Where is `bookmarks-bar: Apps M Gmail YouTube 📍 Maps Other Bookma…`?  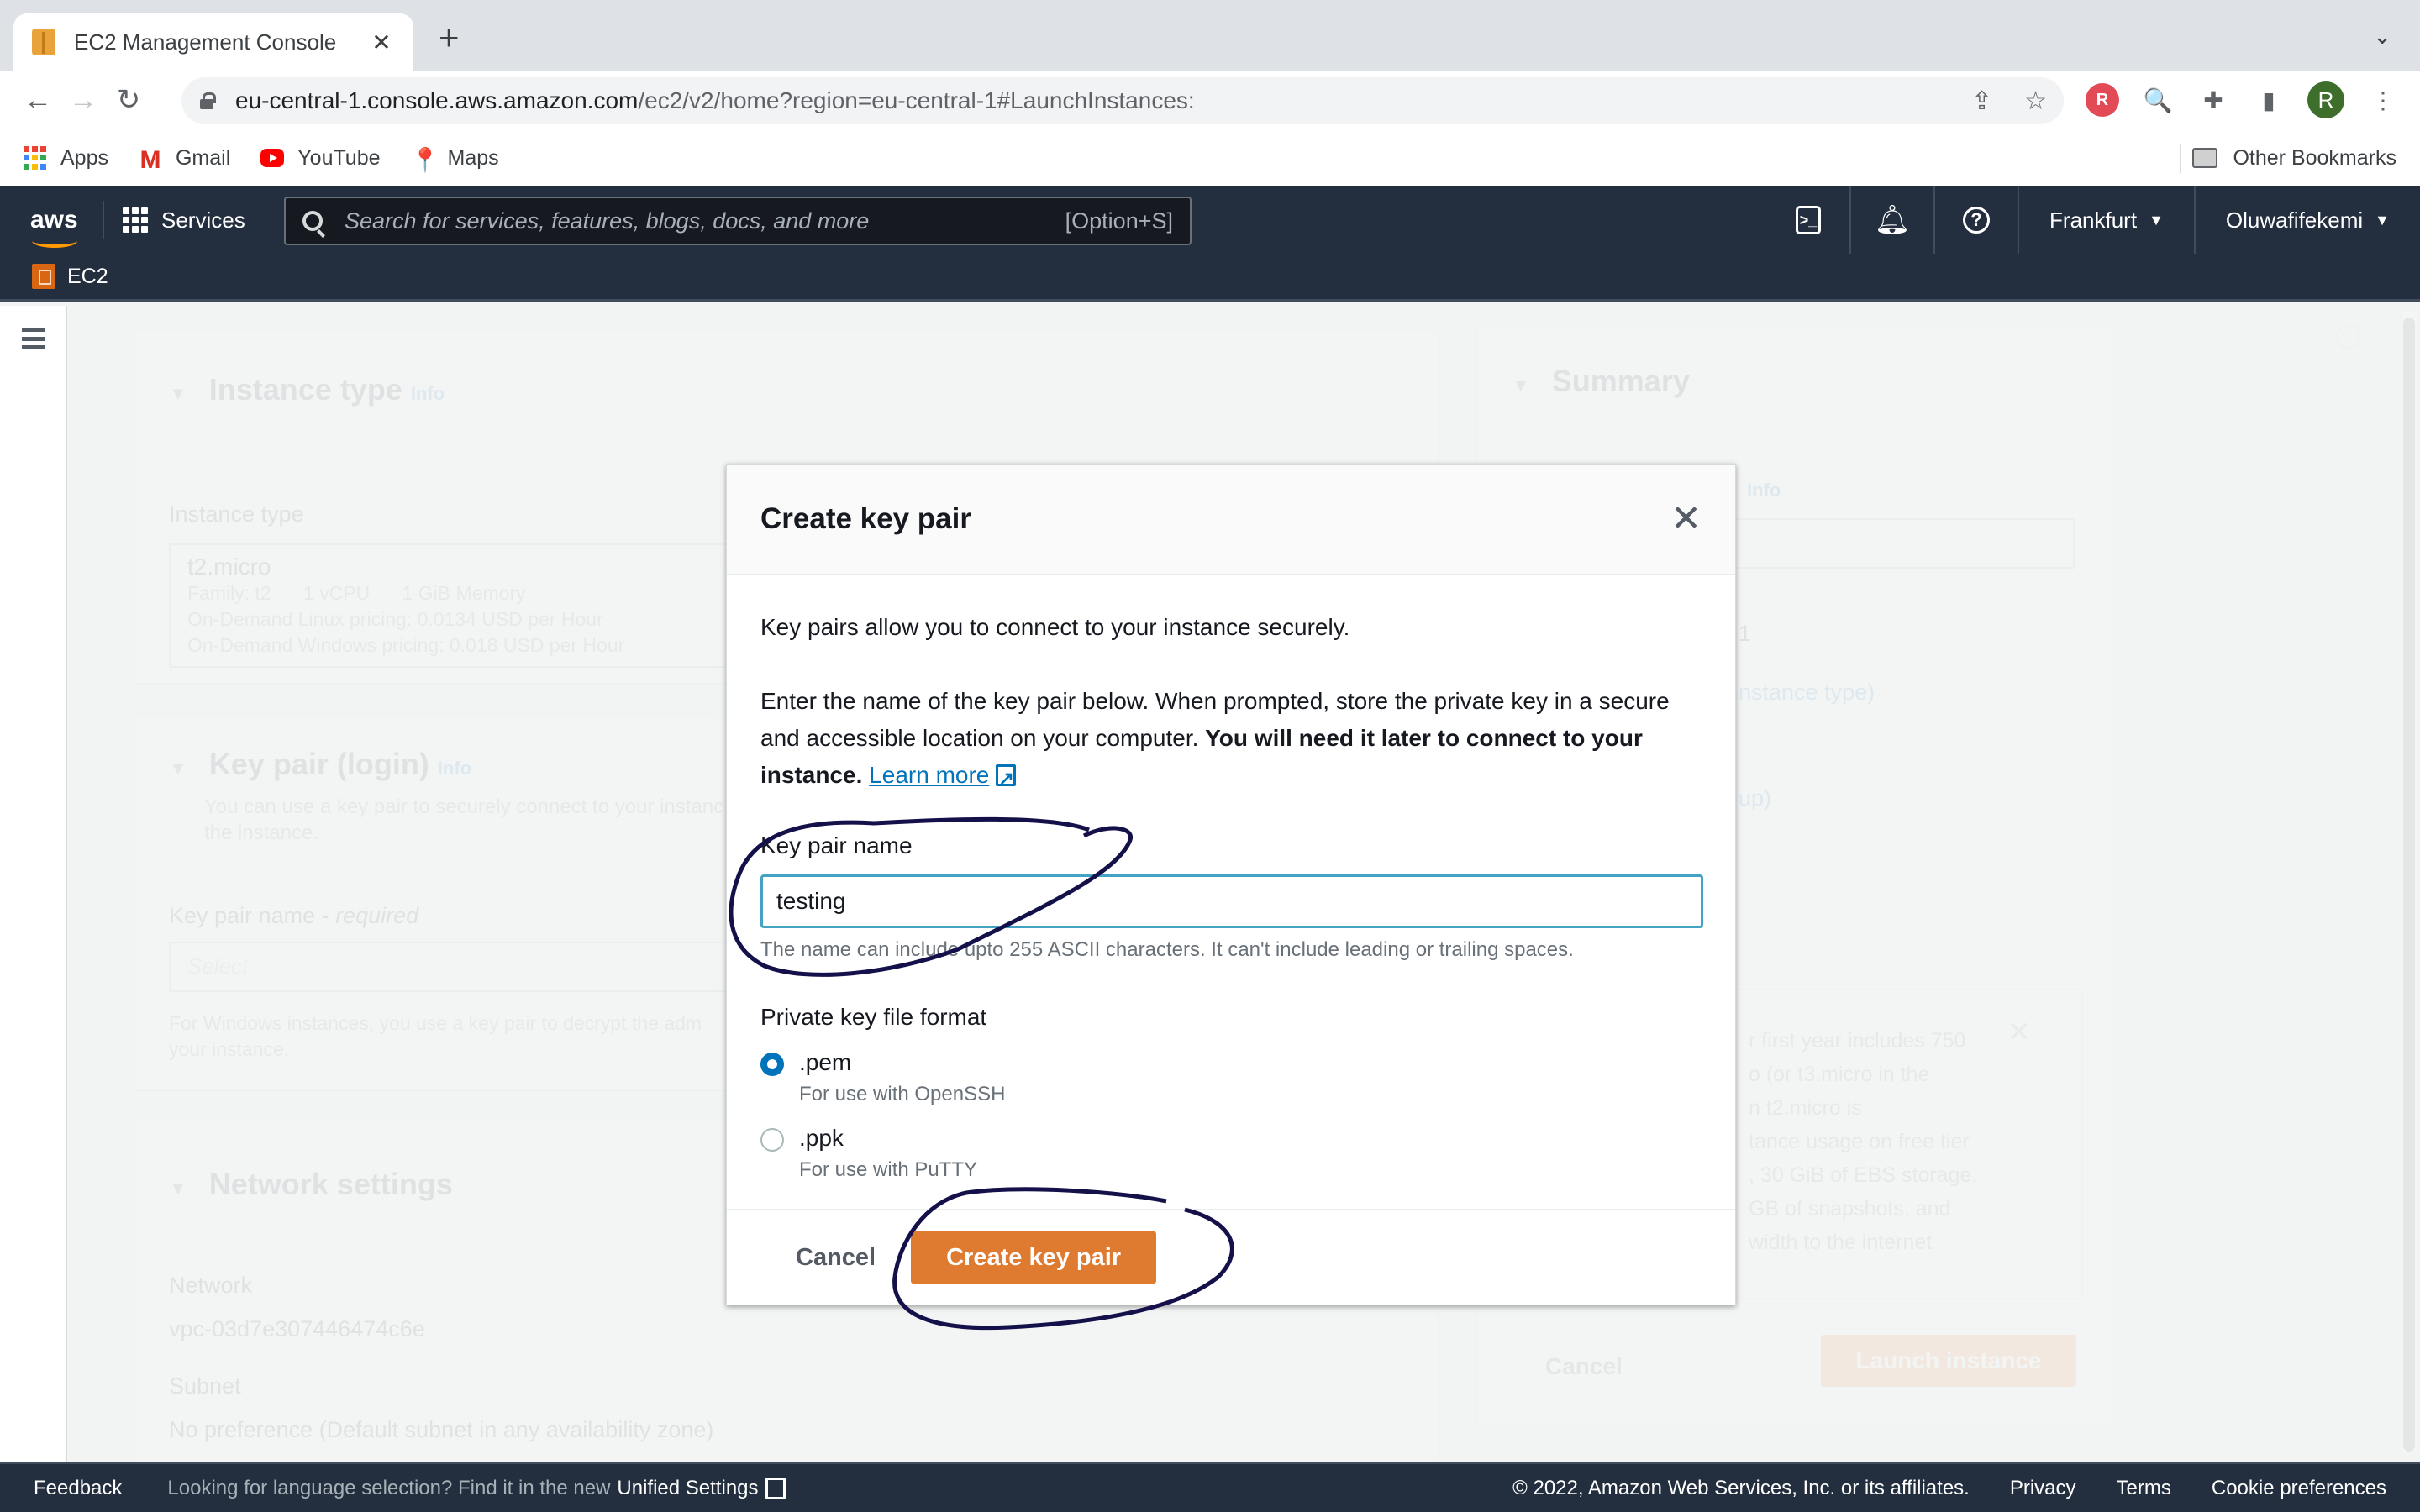 bookmarks-bar: Apps M Gmail YouTube 📍 Maps Other Bookma… is located at coordinates (1210, 157).